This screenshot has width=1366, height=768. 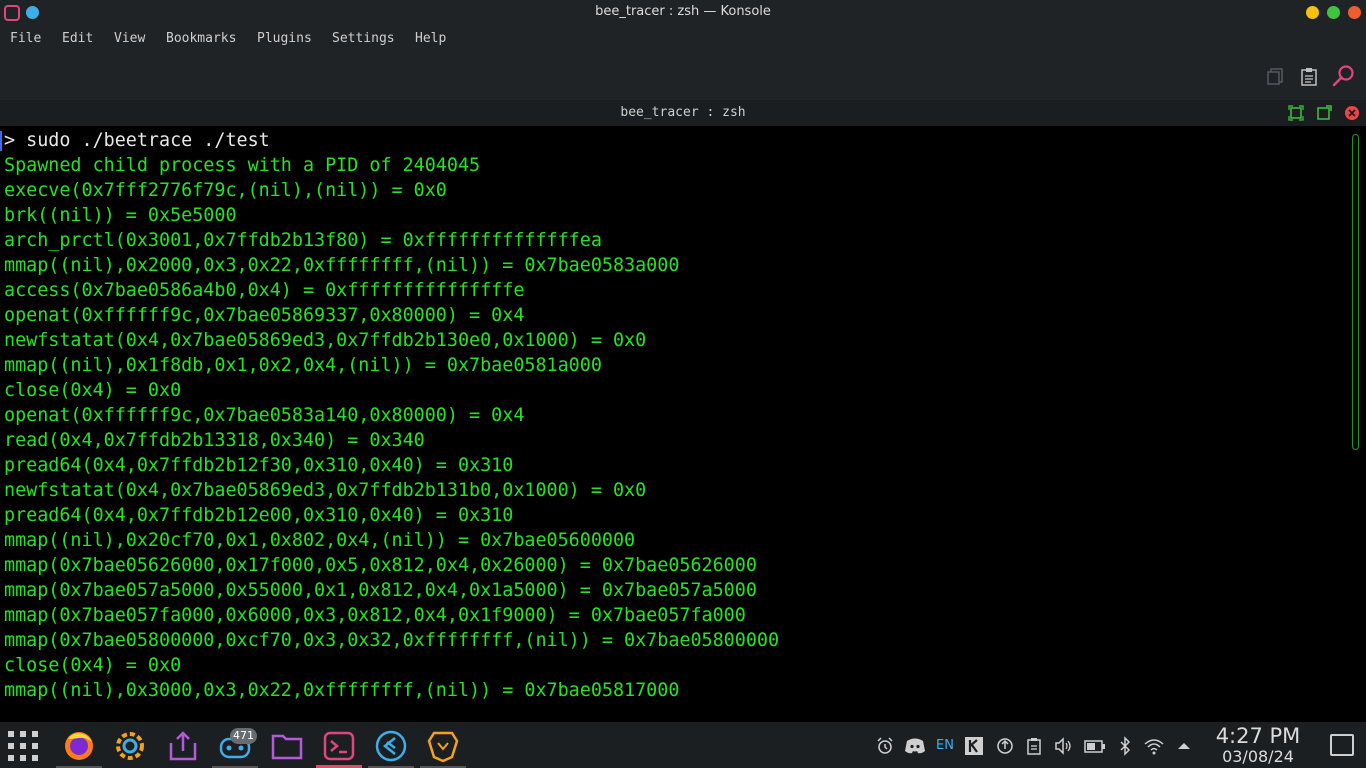 What do you see at coordinates (1034, 746) in the screenshot?
I see `clipboard-icon` at bounding box center [1034, 746].